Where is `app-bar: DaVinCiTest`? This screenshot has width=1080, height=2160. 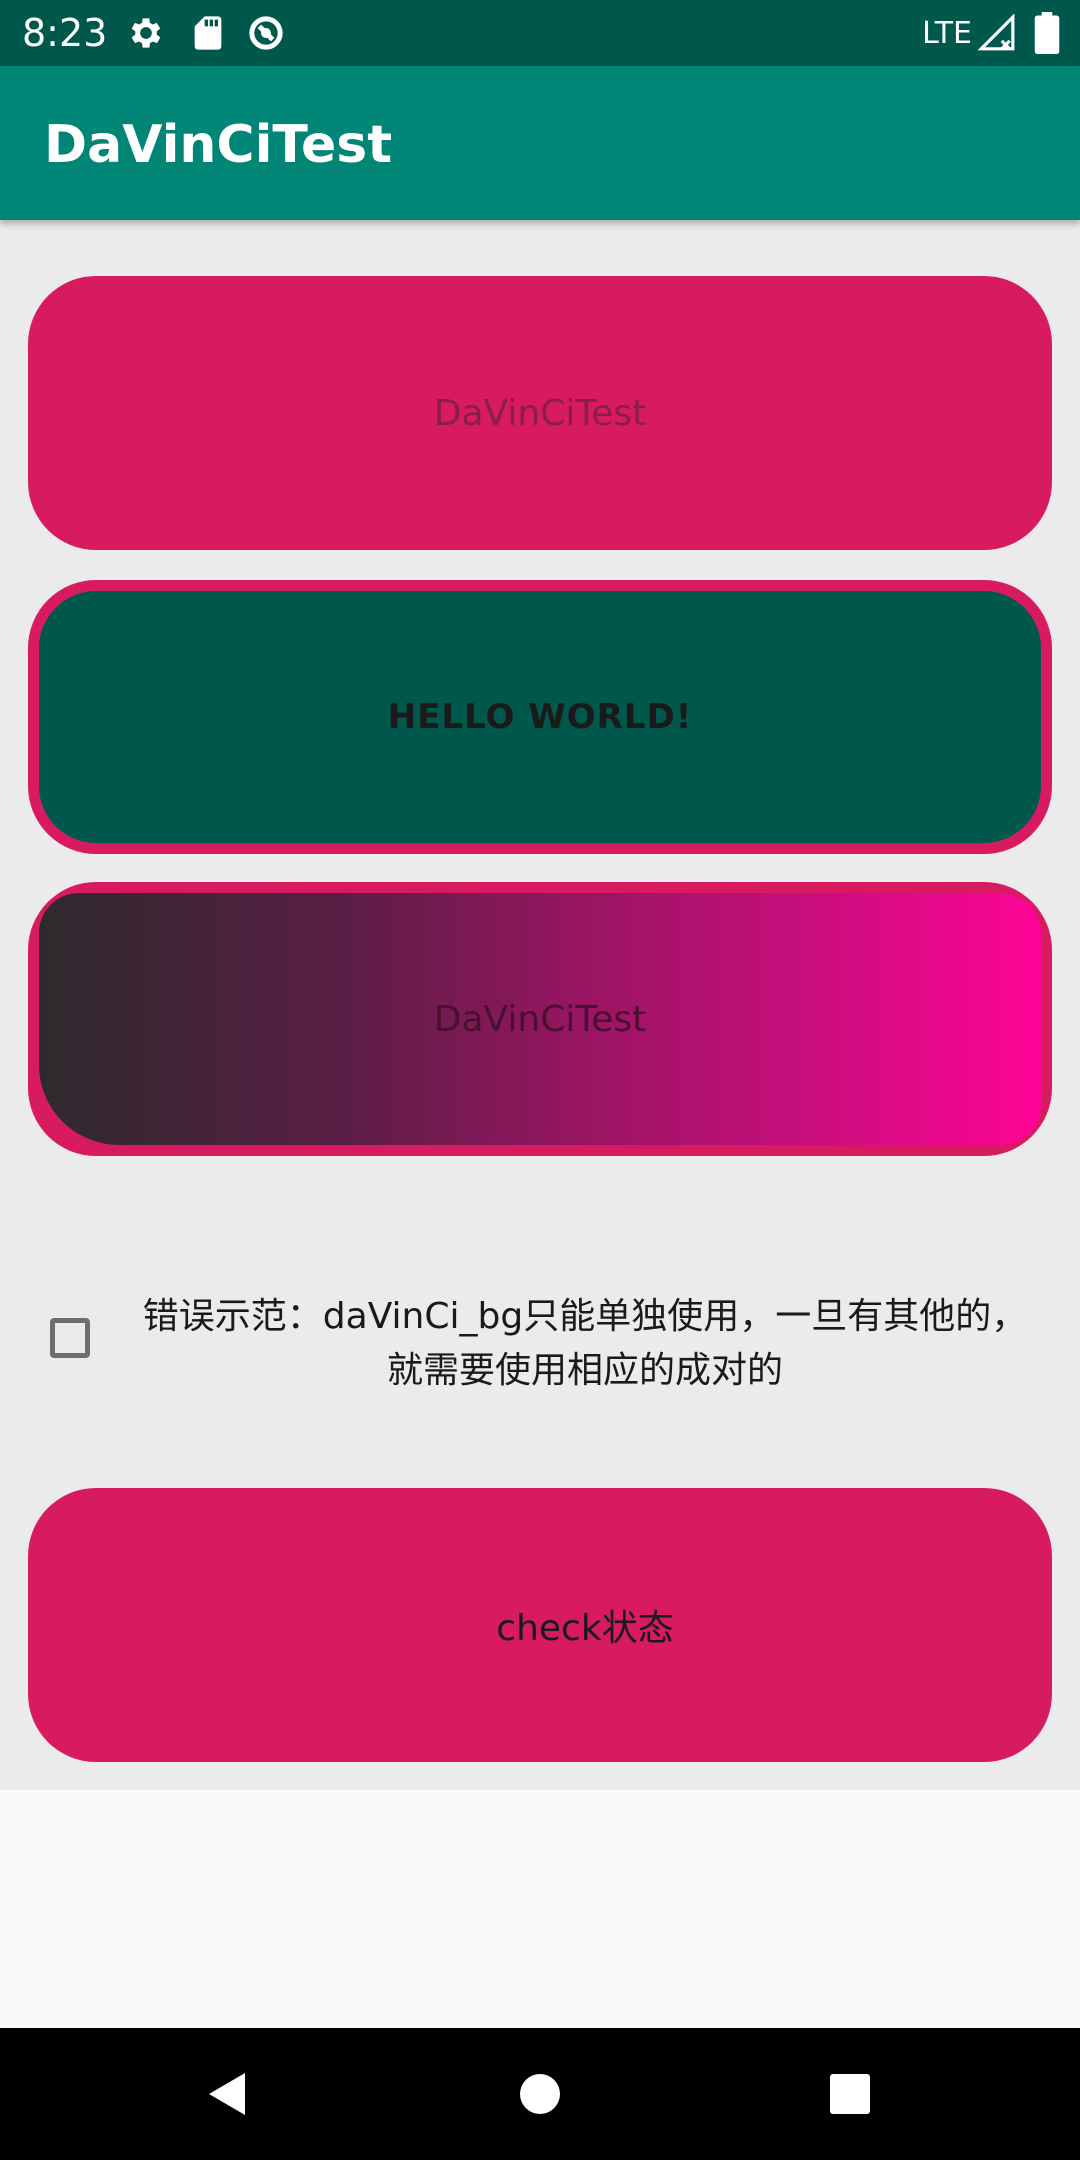 app-bar: DaVinCiTest is located at coordinates (540, 143).